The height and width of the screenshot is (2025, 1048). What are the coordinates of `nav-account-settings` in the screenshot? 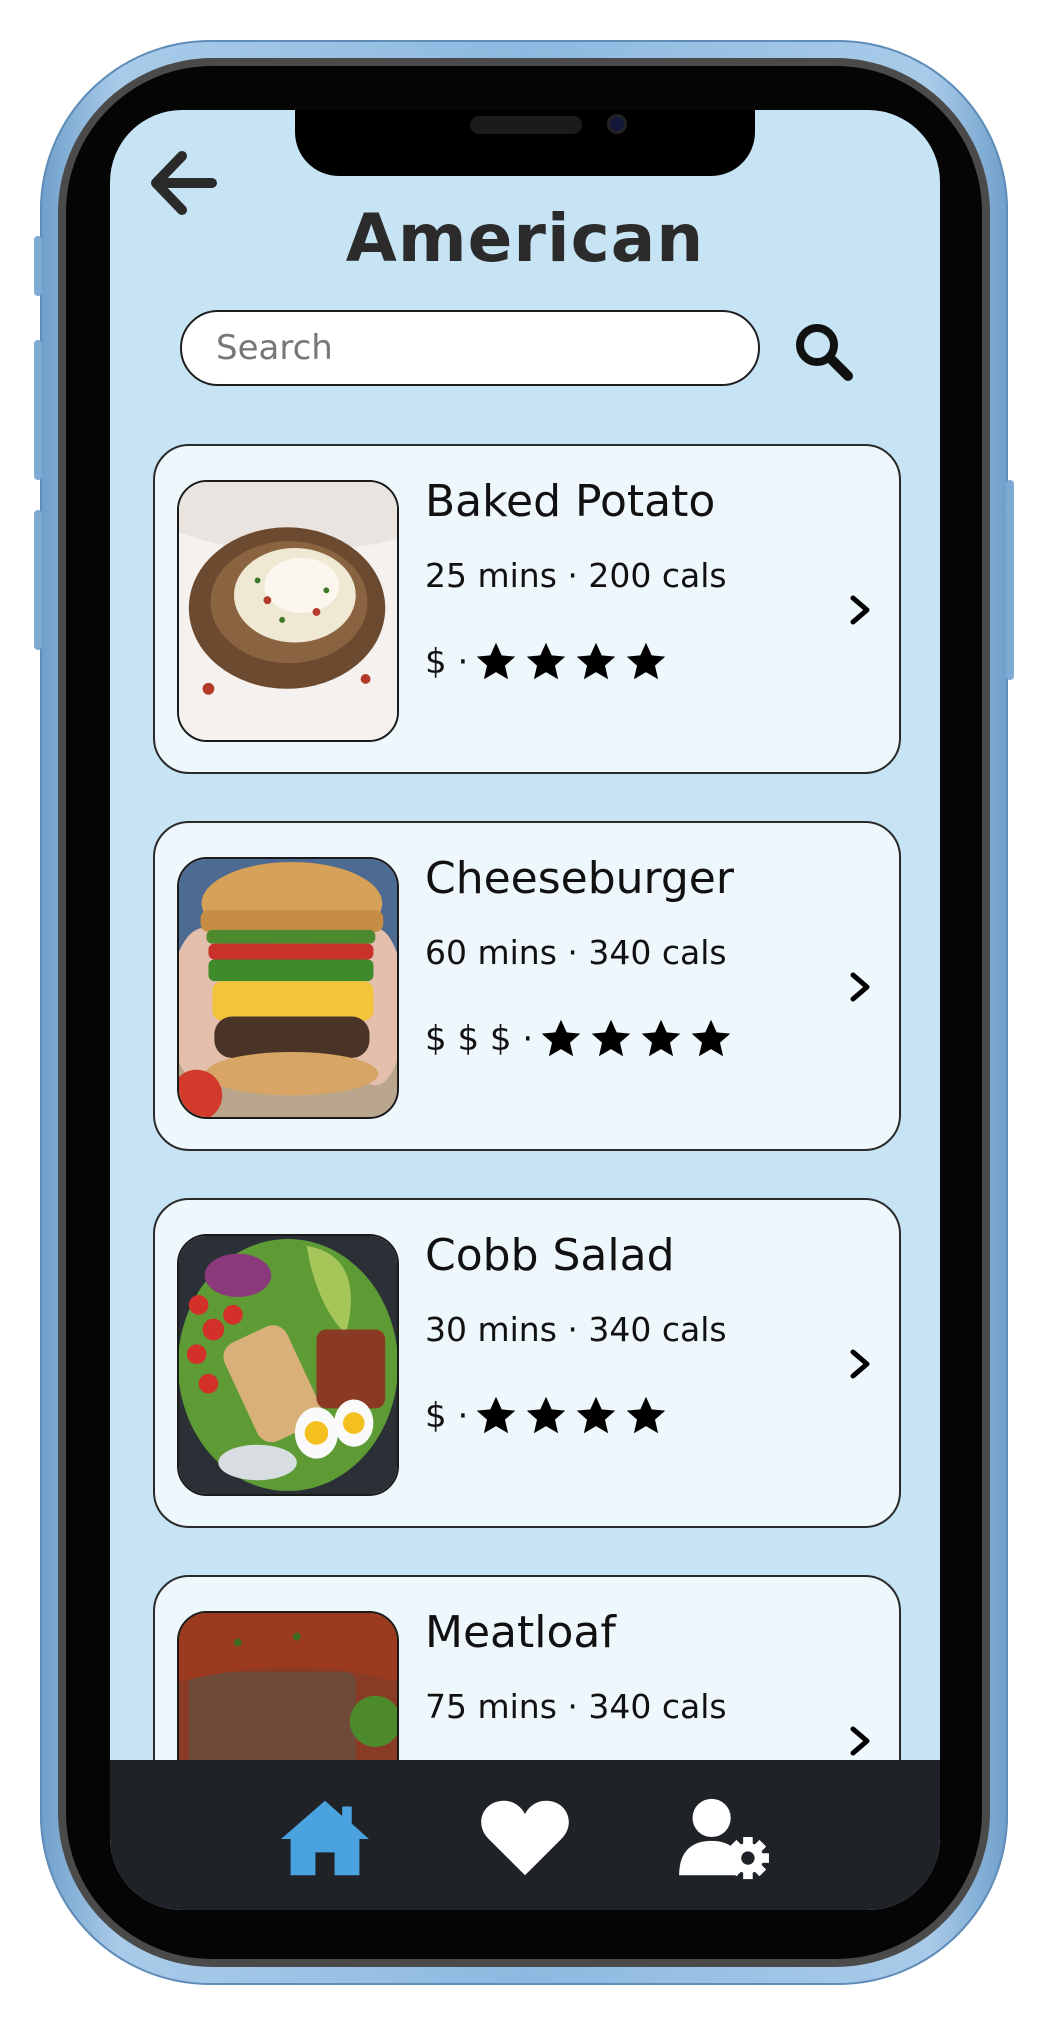 It's located at (725, 1838).